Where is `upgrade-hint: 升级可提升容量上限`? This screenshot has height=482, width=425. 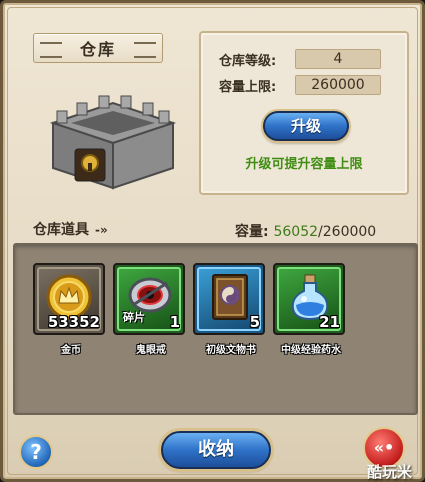
upgrade-hint: 升级可提升容量上限 is located at coordinates (304, 164).